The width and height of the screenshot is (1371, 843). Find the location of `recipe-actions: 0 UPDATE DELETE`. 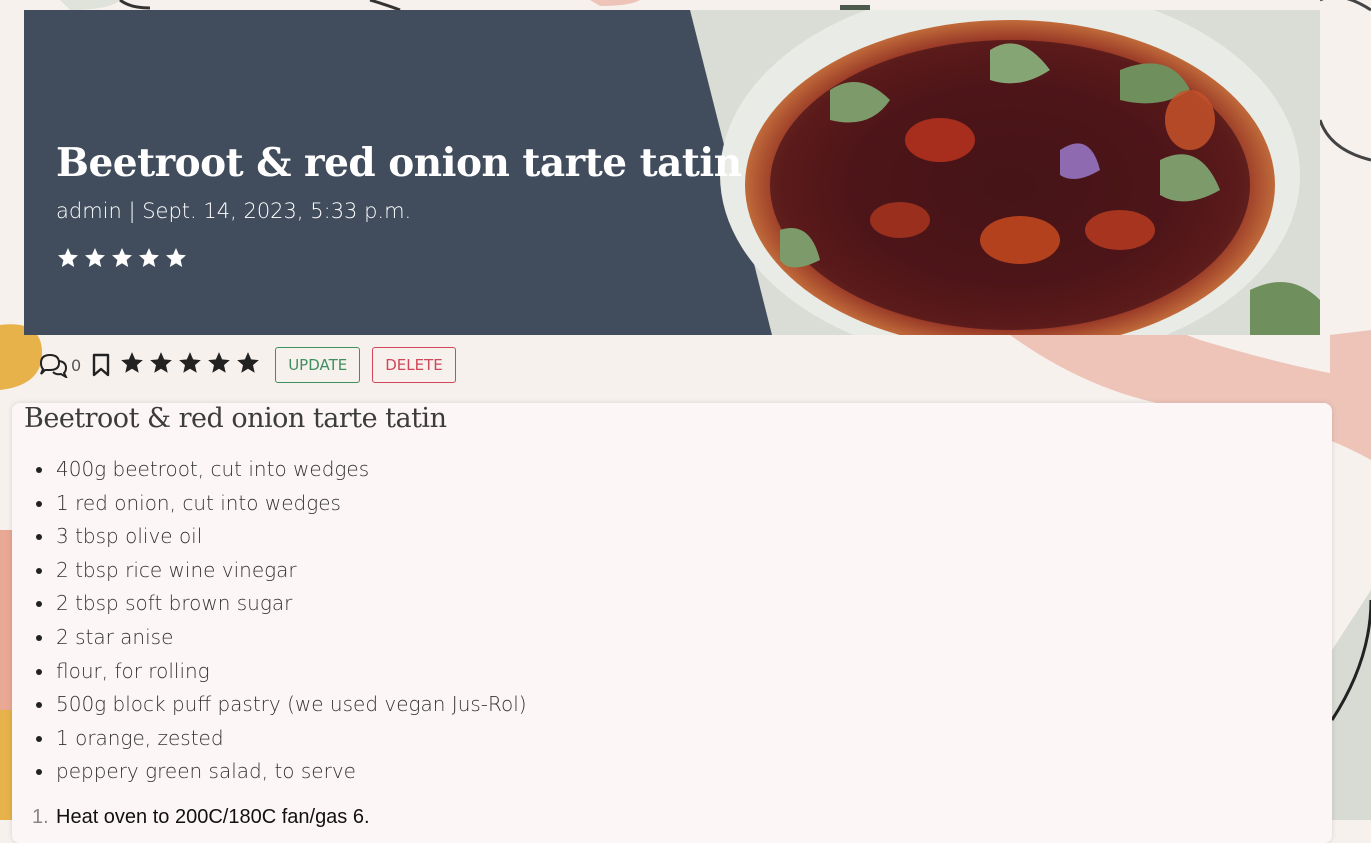

recipe-actions: 0 UPDATE DELETE is located at coordinates (253, 365).